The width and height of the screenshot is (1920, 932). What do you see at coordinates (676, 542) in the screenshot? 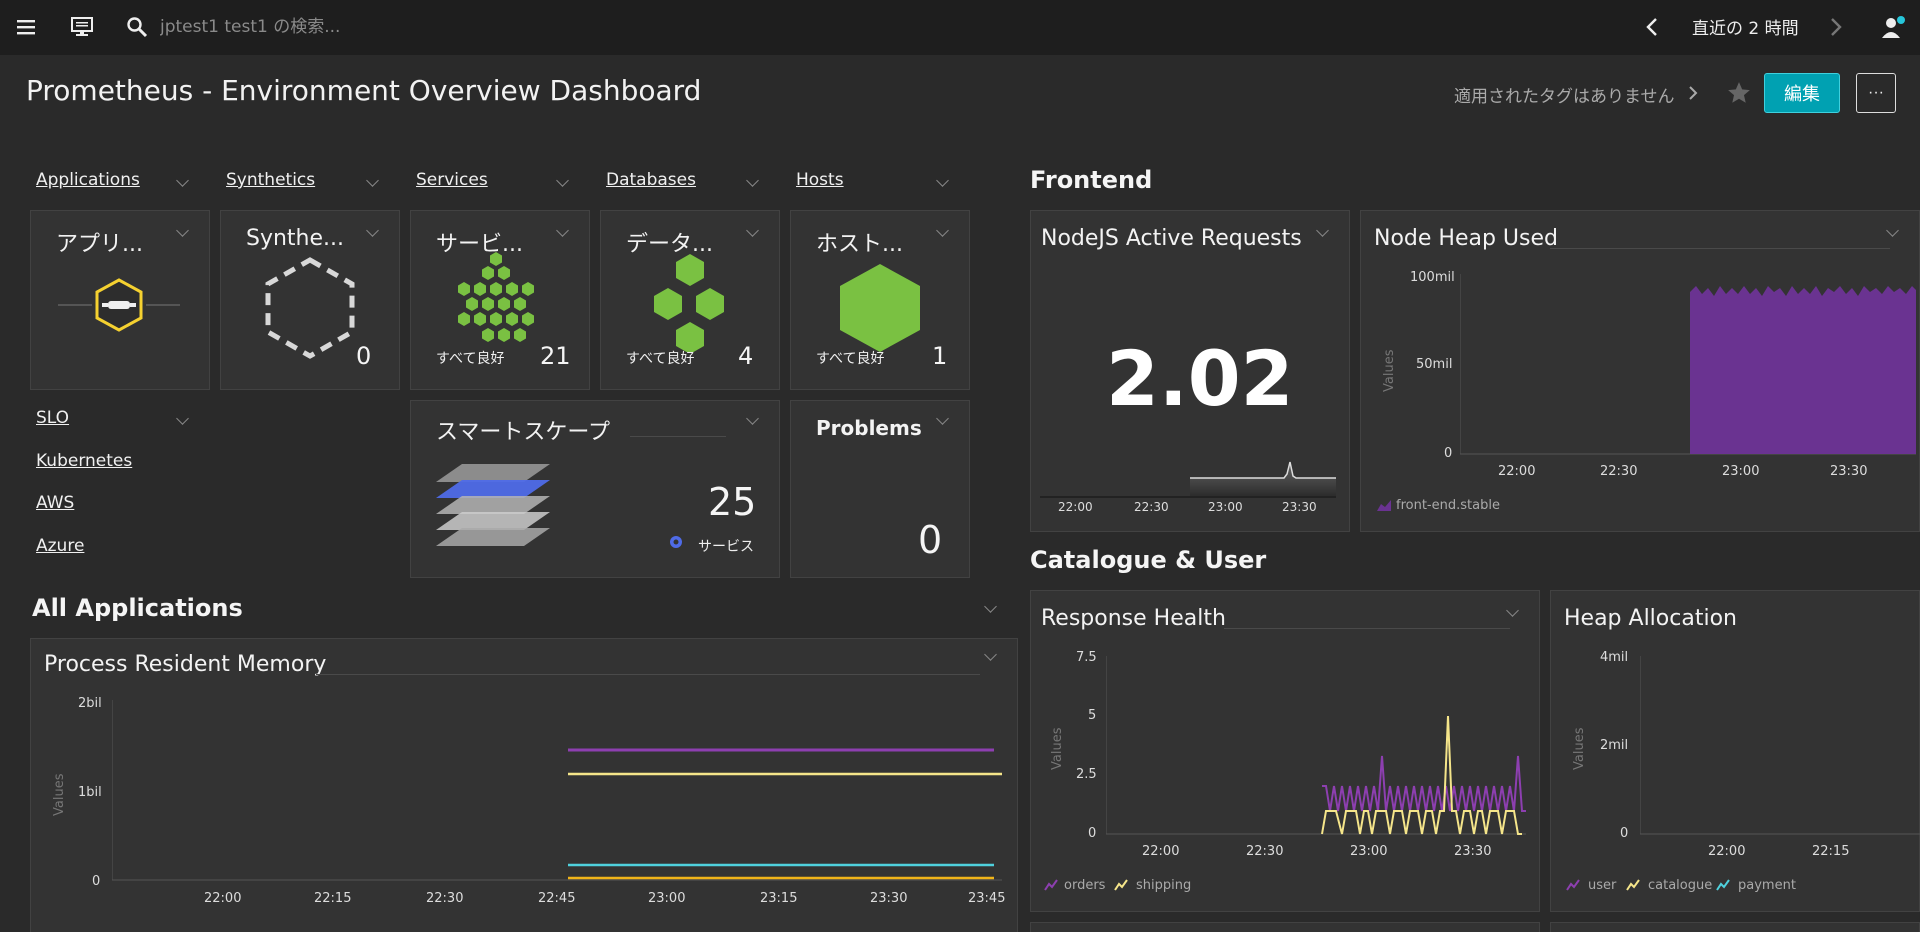
I see `service-gear-icon` at bounding box center [676, 542].